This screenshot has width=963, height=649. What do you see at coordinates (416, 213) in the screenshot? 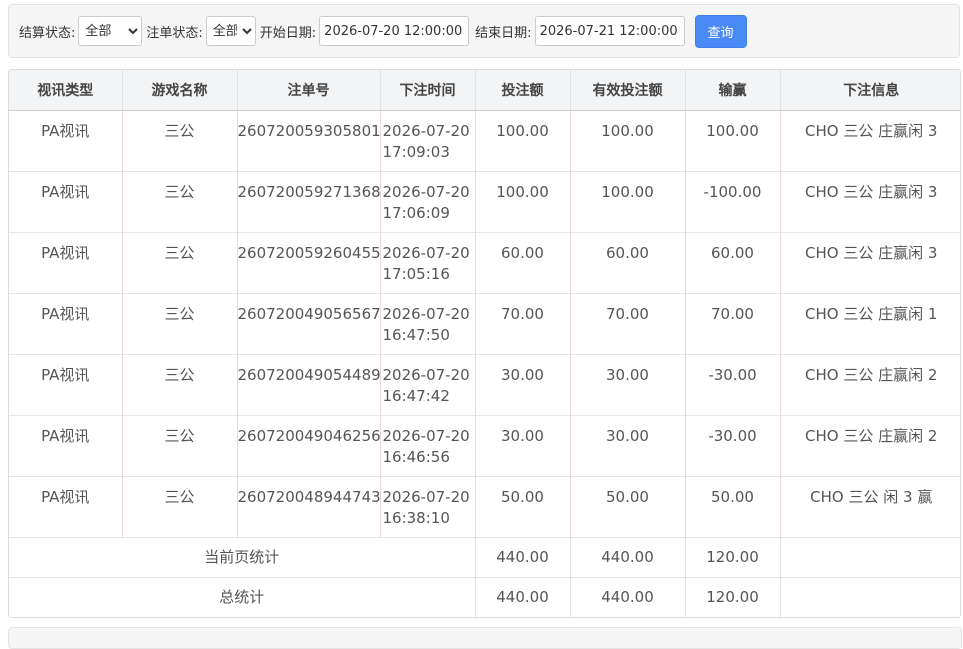
I see `bet-clock-time: 17:06:09` at bounding box center [416, 213].